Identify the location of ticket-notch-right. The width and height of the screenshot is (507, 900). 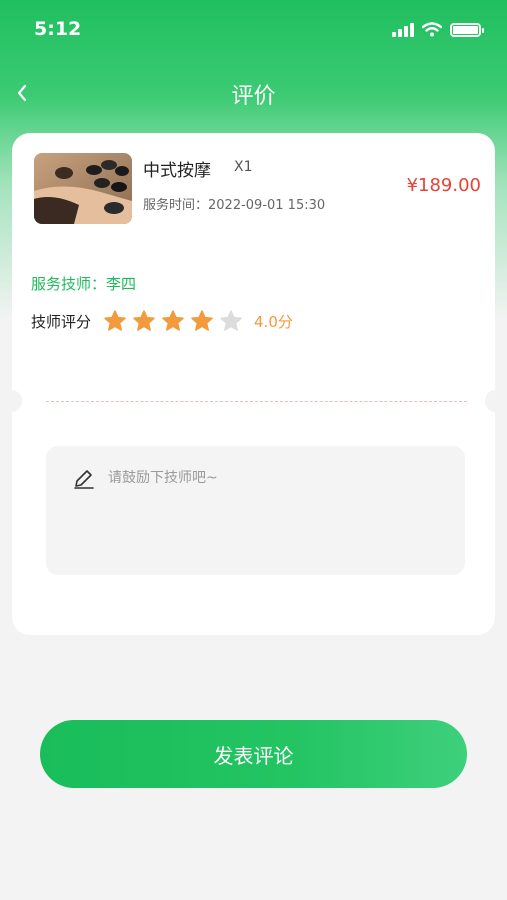
(495, 401).